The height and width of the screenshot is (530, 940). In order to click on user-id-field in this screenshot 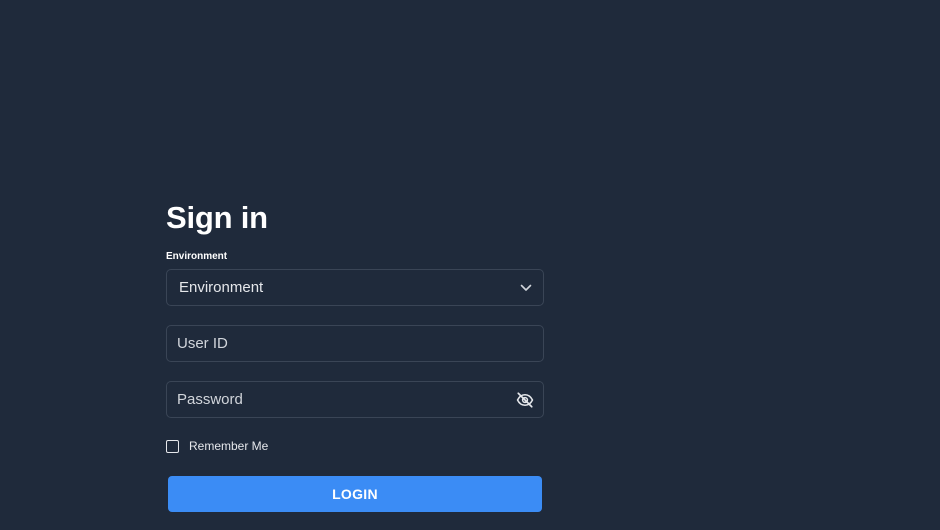, I will do `click(355, 343)`.